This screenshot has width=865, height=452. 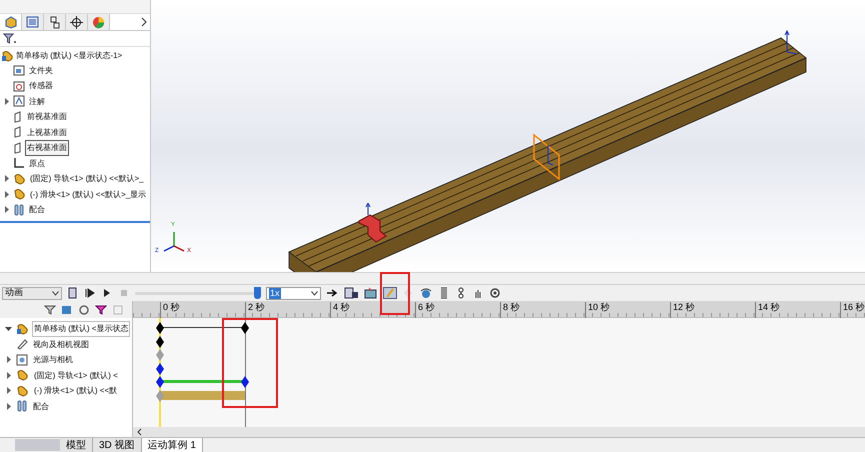 What do you see at coordinates (597, 310) in the screenshot?
I see `time-label: 10 秒` at bounding box center [597, 310].